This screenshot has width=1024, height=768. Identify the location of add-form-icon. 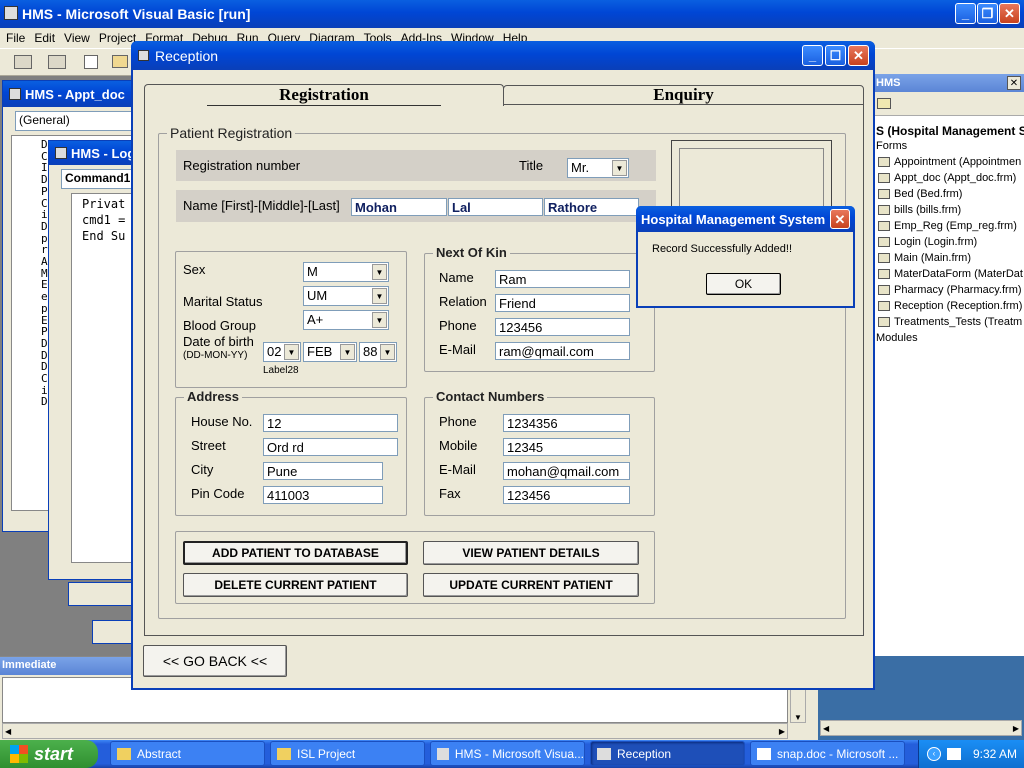
(57, 62).